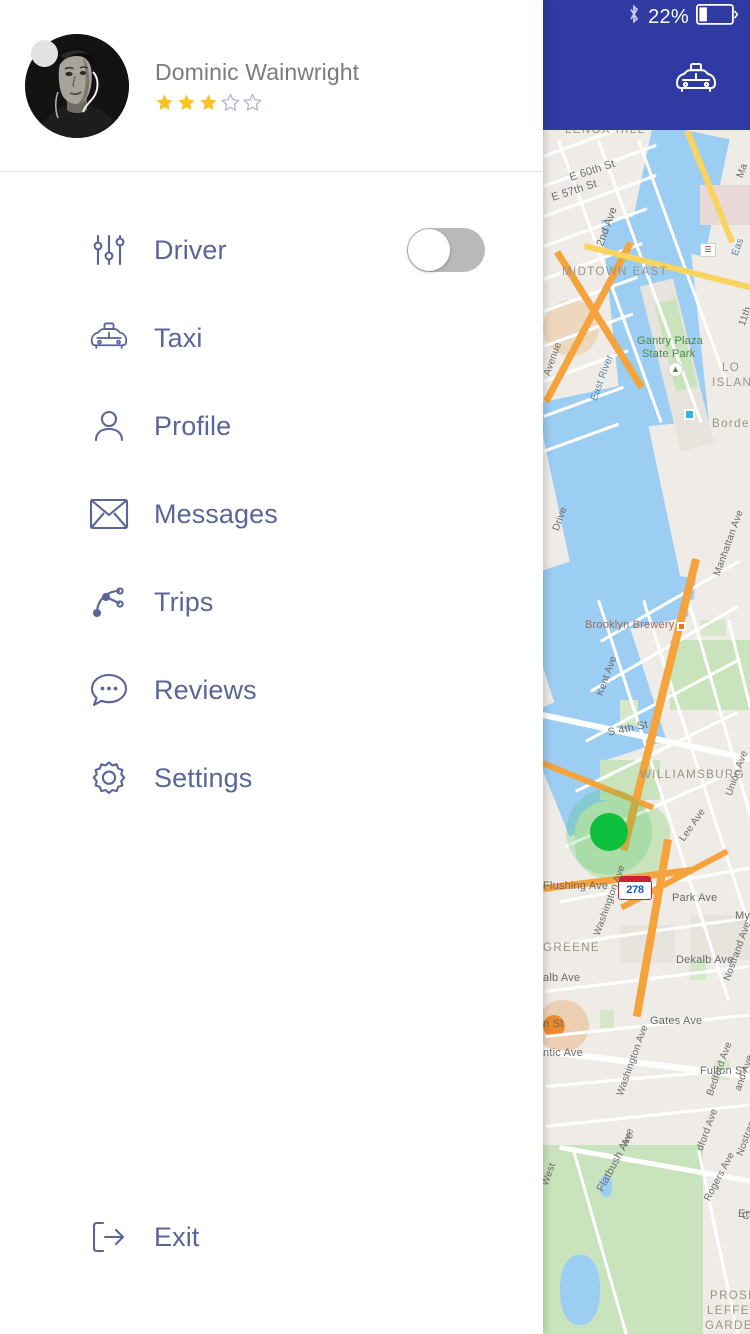 The height and width of the screenshot is (1334, 750). Describe the element at coordinates (178, 337) in the screenshot. I see `menu-item-label: Taxi` at that location.